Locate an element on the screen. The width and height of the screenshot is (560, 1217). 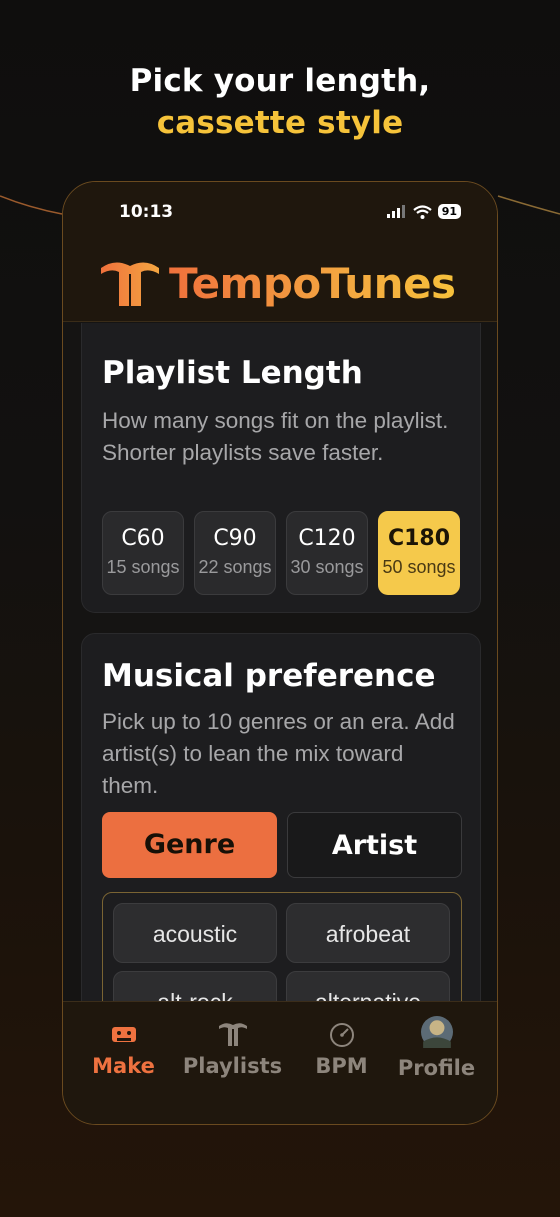
app-header: 10:13 91 TempoTunes is located at coordinates (280, 252).